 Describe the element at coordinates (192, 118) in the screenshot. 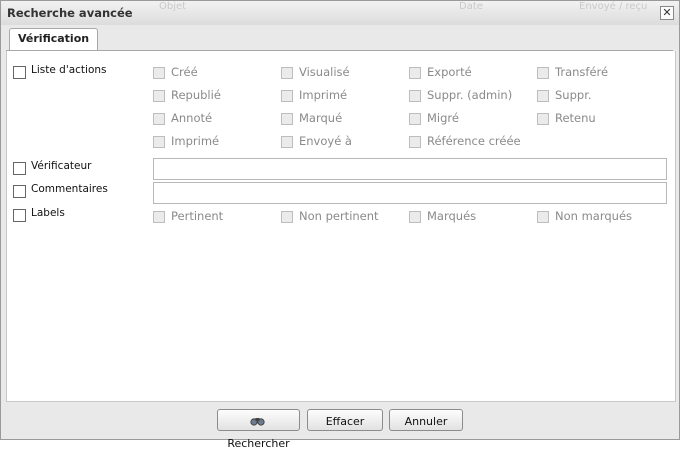

I see `action-option-label: Annoté` at that location.